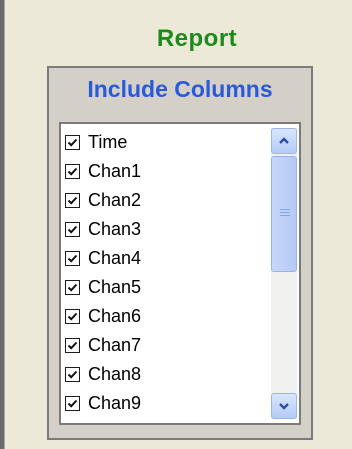 The width and height of the screenshot is (352, 449). What do you see at coordinates (284, 273) in the screenshot?
I see `vertical-scrollbar` at bounding box center [284, 273].